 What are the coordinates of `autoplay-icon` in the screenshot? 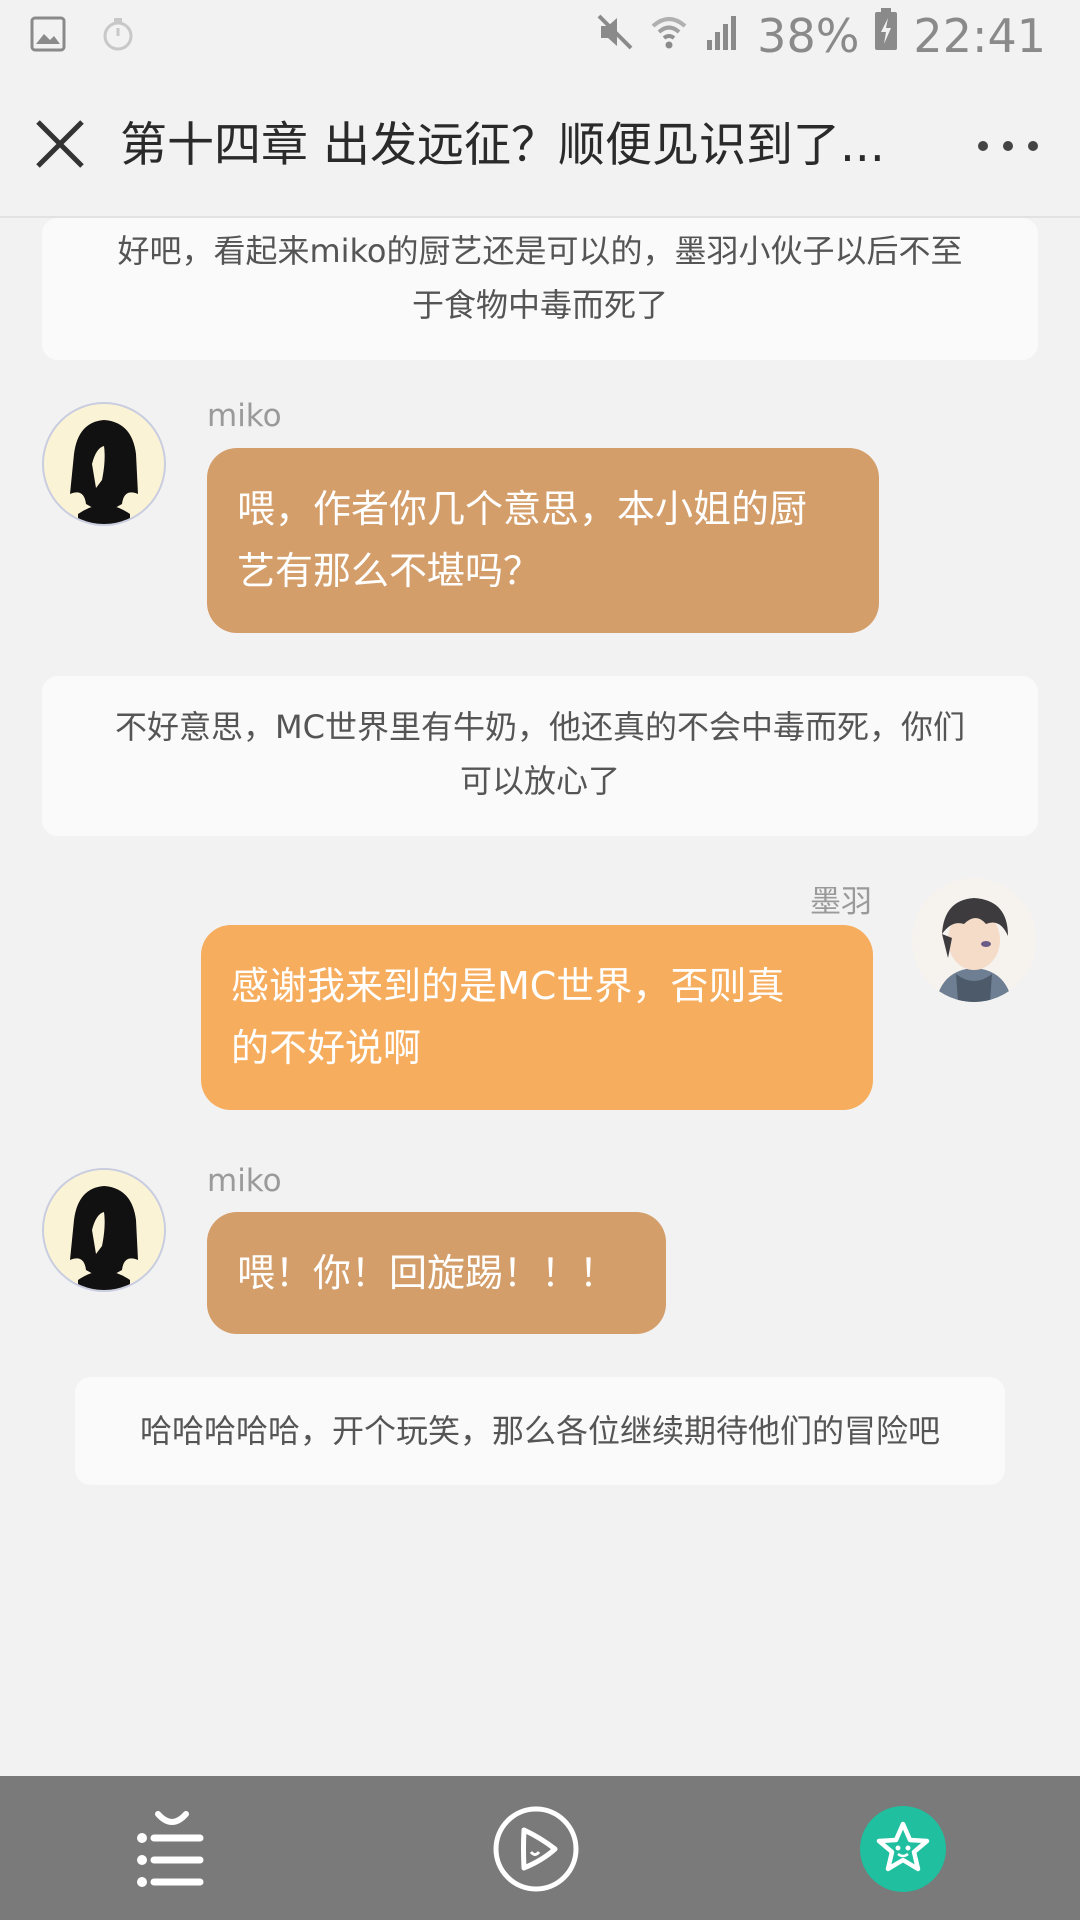 It's located at (536, 1849).